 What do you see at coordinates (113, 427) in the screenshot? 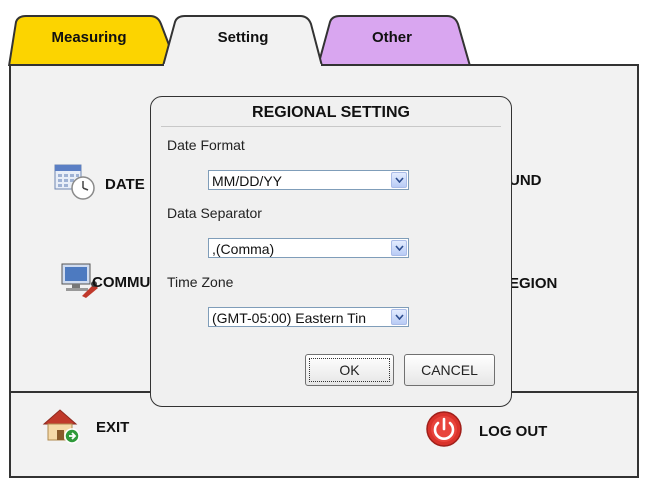
I see `exit-label: EXIT` at bounding box center [113, 427].